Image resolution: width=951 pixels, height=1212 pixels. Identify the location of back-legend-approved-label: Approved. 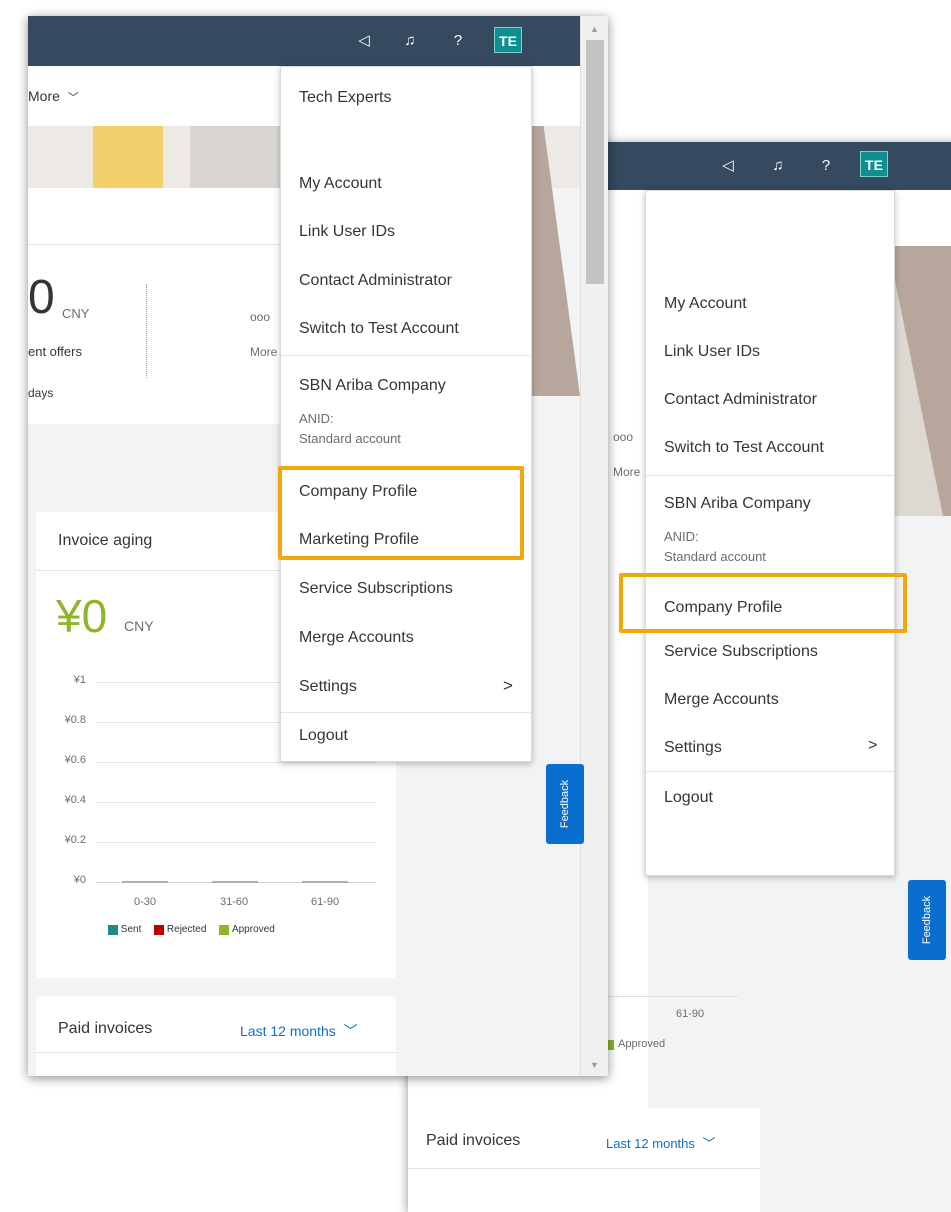
(642, 1044).